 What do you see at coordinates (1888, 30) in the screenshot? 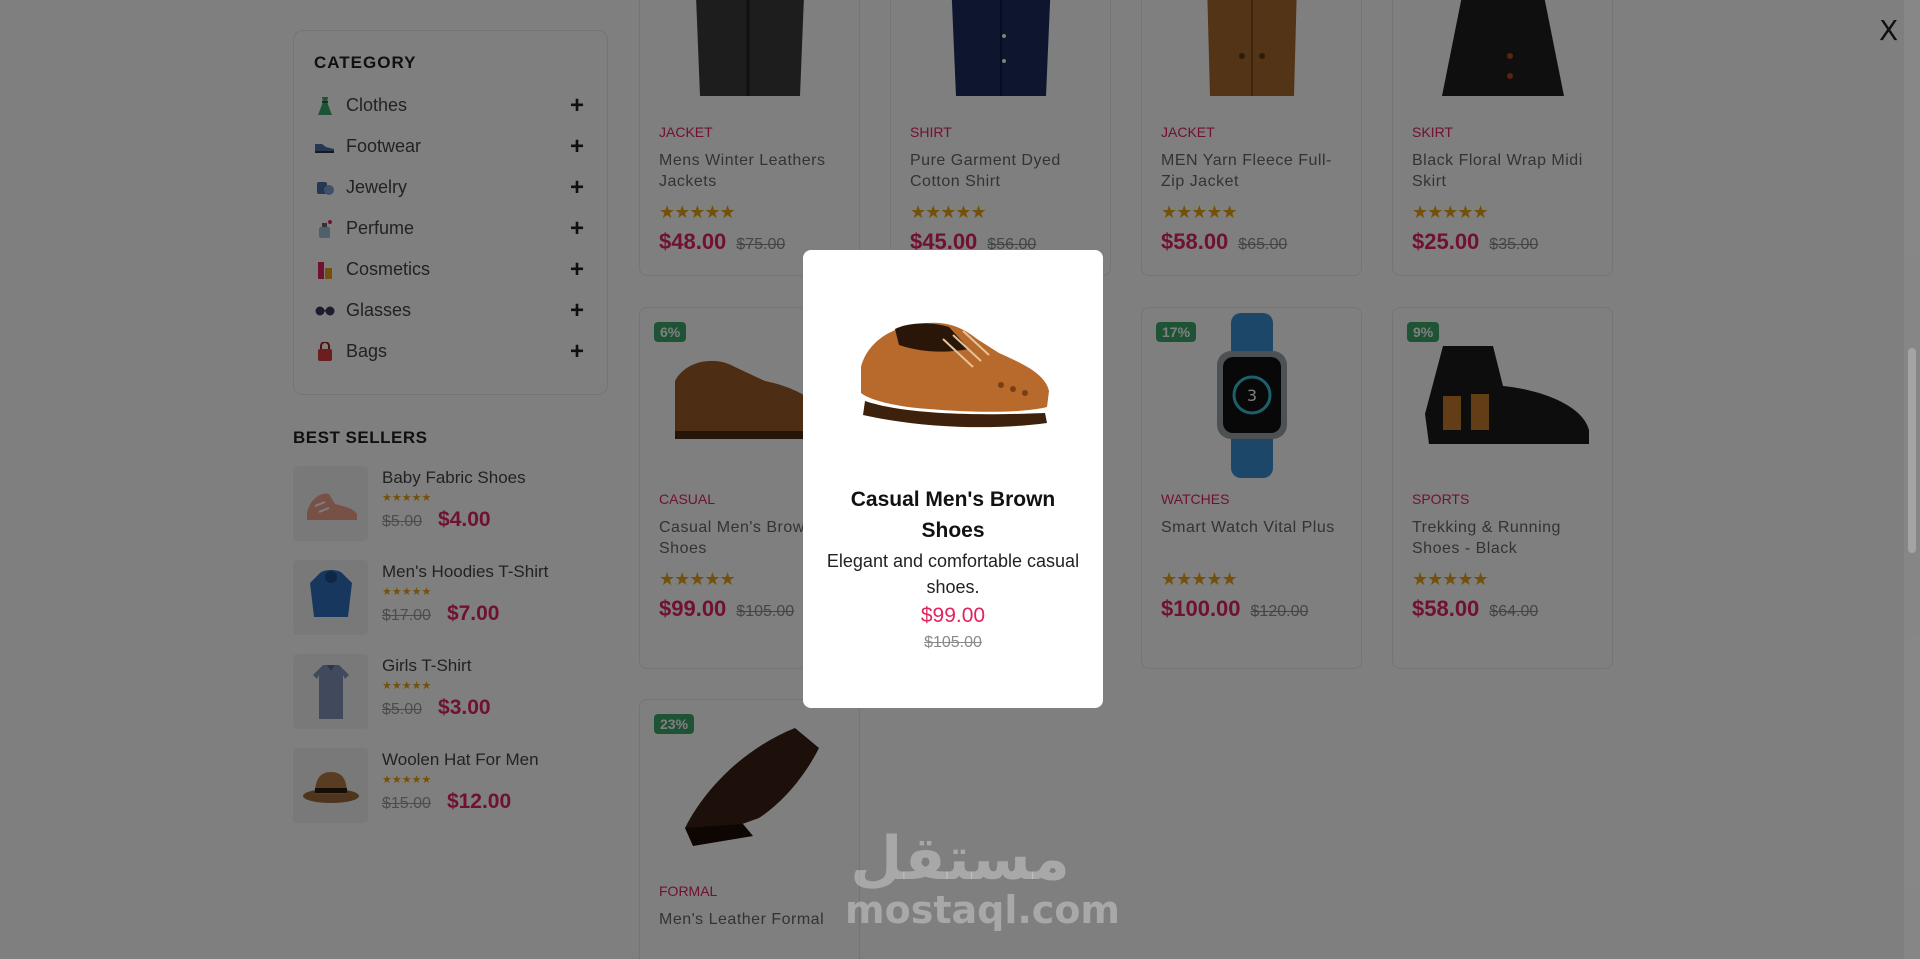
I see `close-button: X` at bounding box center [1888, 30].